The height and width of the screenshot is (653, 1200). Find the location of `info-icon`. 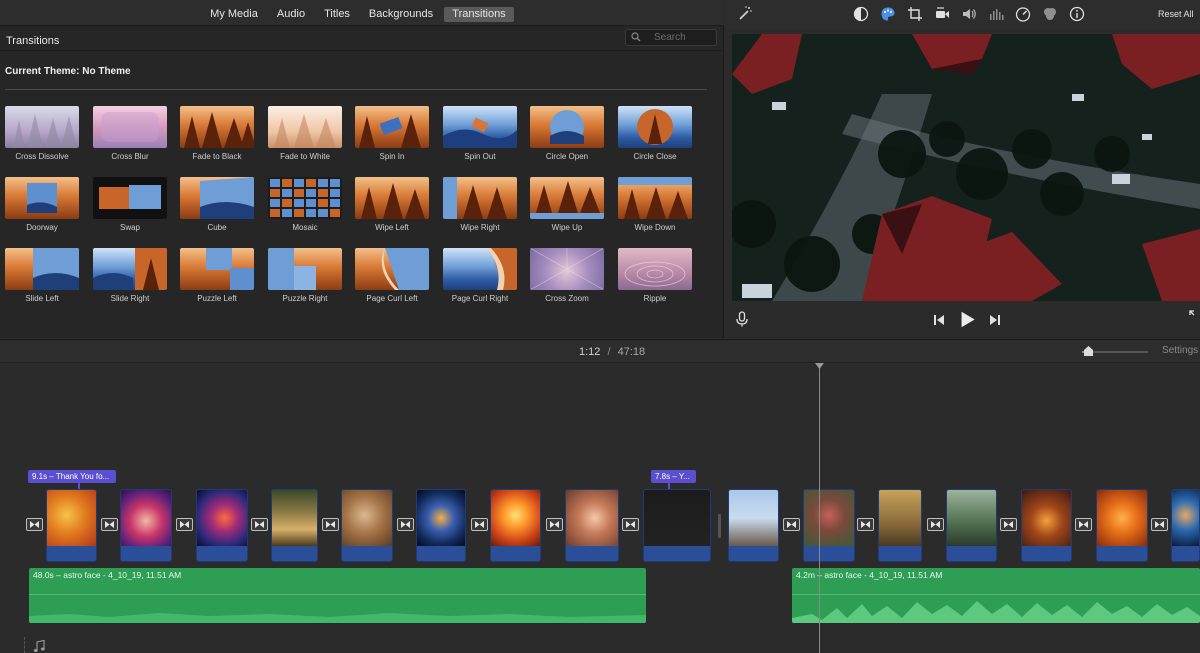

info-icon is located at coordinates (1077, 14).